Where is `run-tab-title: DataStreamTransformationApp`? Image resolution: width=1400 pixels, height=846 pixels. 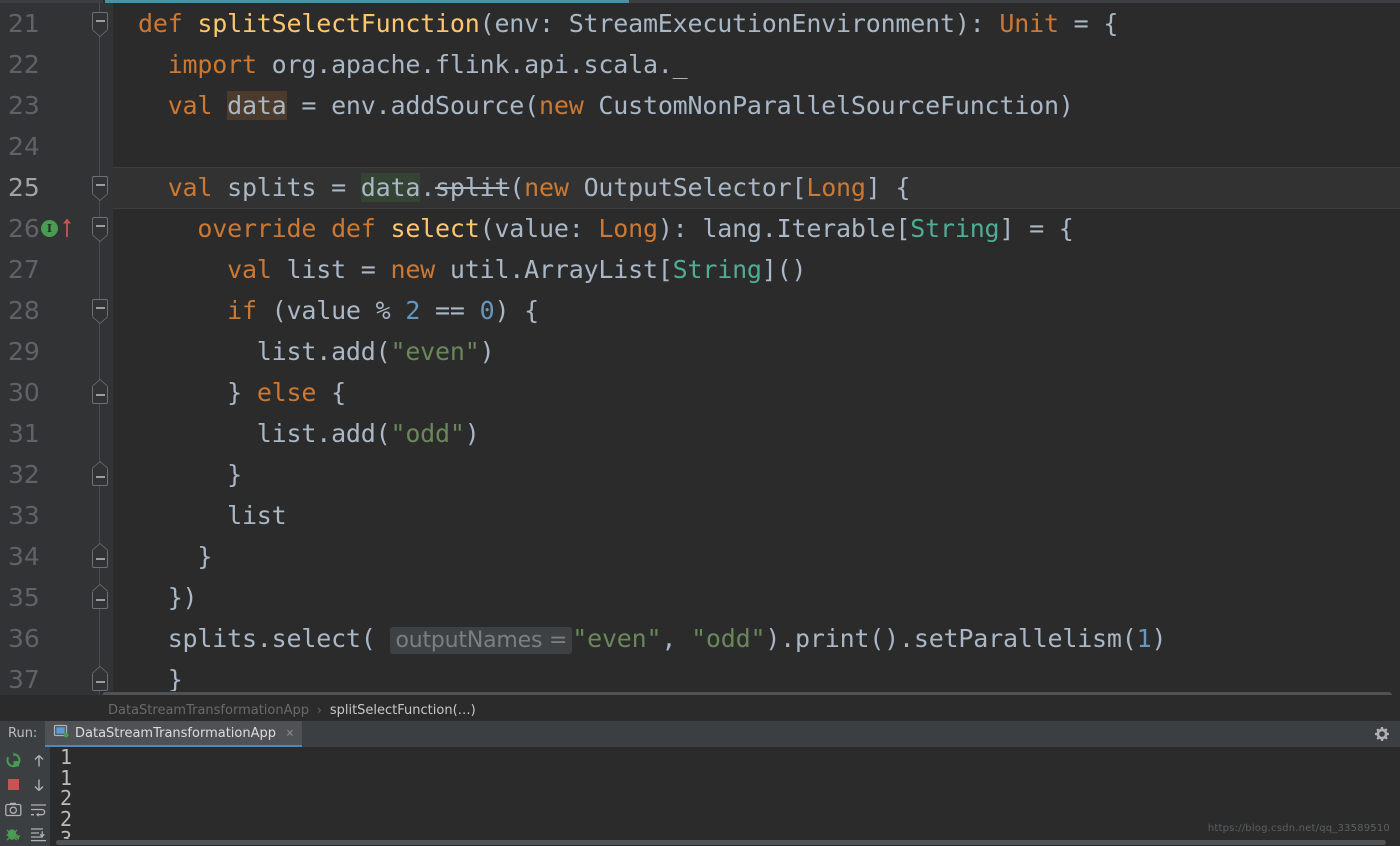
run-tab-title: DataStreamTransformationApp is located at coordinates (176, 733).